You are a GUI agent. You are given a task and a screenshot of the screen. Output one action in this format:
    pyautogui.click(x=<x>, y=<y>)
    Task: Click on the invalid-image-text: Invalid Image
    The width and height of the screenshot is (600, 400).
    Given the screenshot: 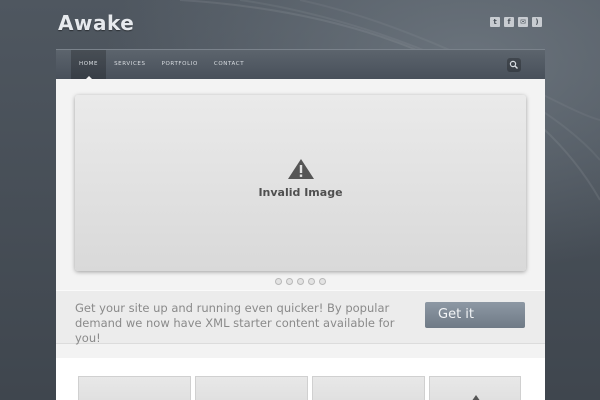 What is the action you would take?
    pyautogui.click(x=300, y=192)
    